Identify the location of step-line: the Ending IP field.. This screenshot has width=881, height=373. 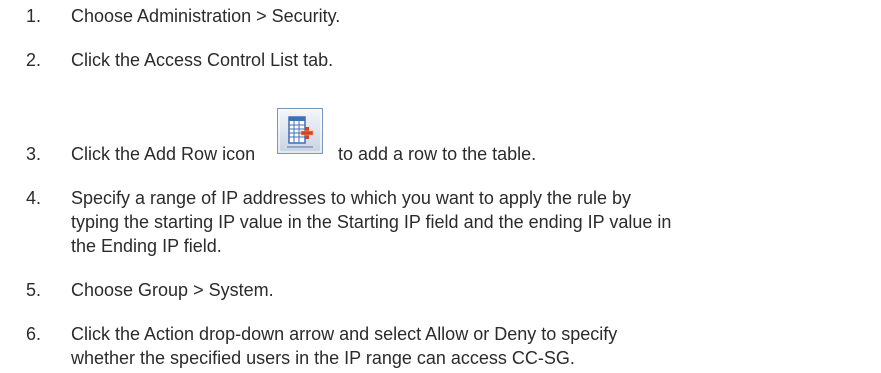
(146, 246).